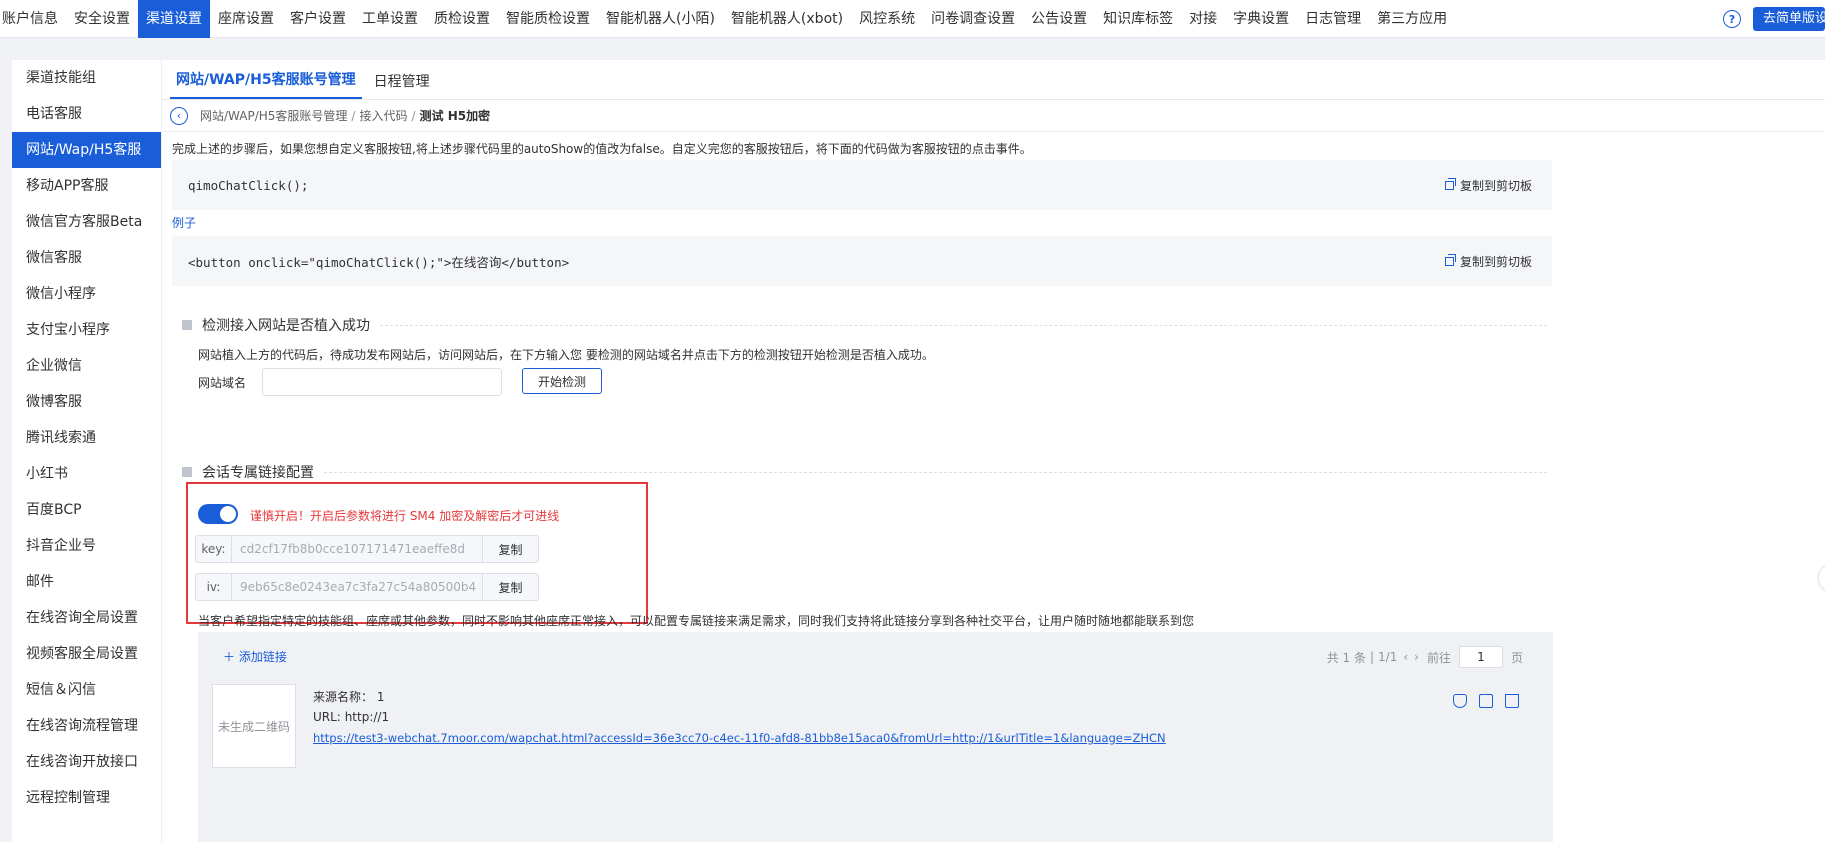  Describe the element at coordinates (382, 382) in the screenshot. I see `domain-input` at that location.